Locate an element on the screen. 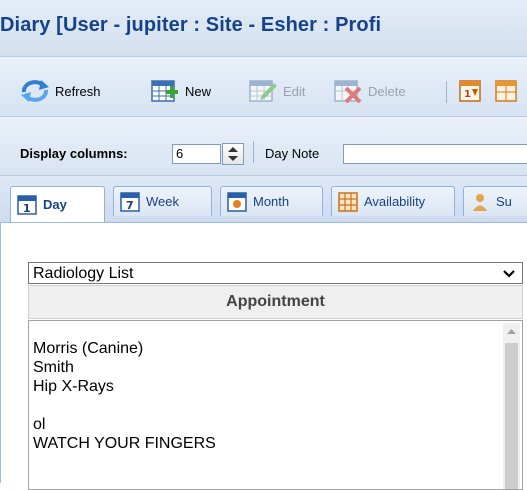 This screenshot has height=490, width=527. diary-list-selected: Radiology List is located at coordinates (83, 273).